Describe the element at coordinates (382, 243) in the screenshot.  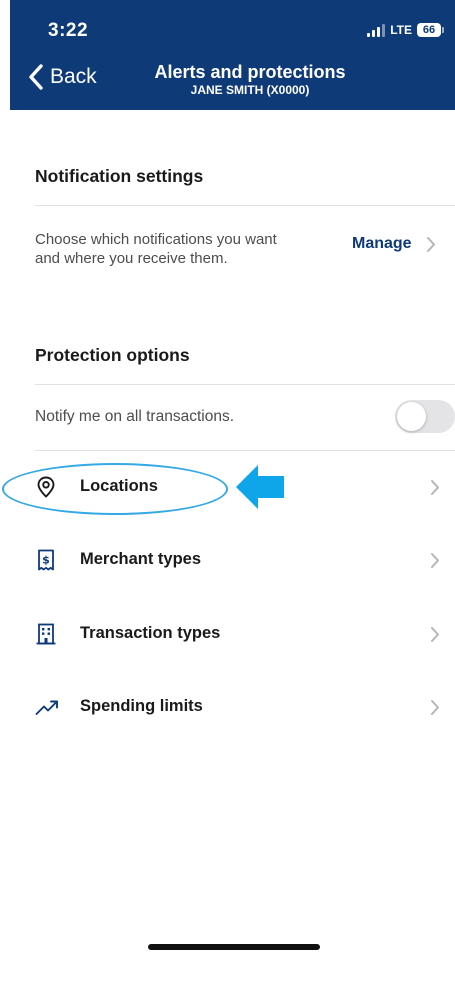
I see `manage-label: Manage` at that location.